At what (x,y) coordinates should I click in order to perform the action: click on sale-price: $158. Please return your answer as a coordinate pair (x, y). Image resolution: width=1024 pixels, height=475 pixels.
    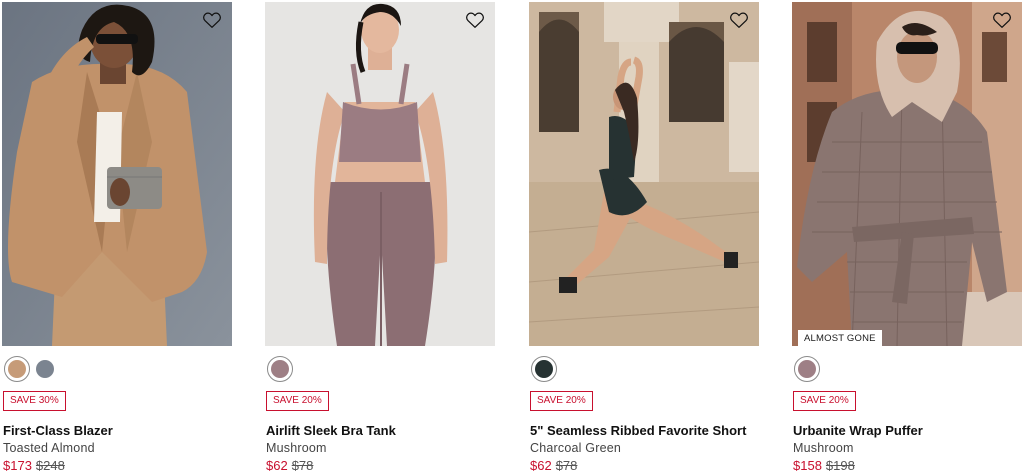
    Looking at the image, I should click on (807, 465).